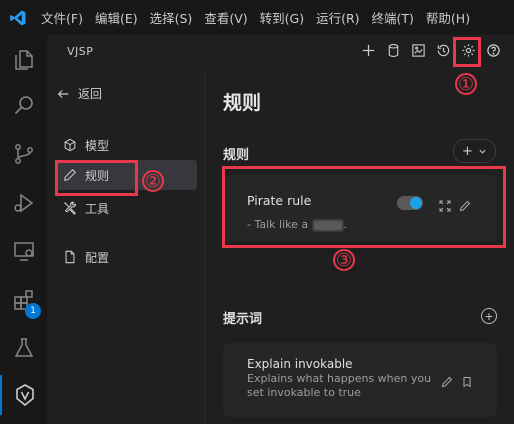  I want to click on menu-go: 转到(G), so click(282, 17).